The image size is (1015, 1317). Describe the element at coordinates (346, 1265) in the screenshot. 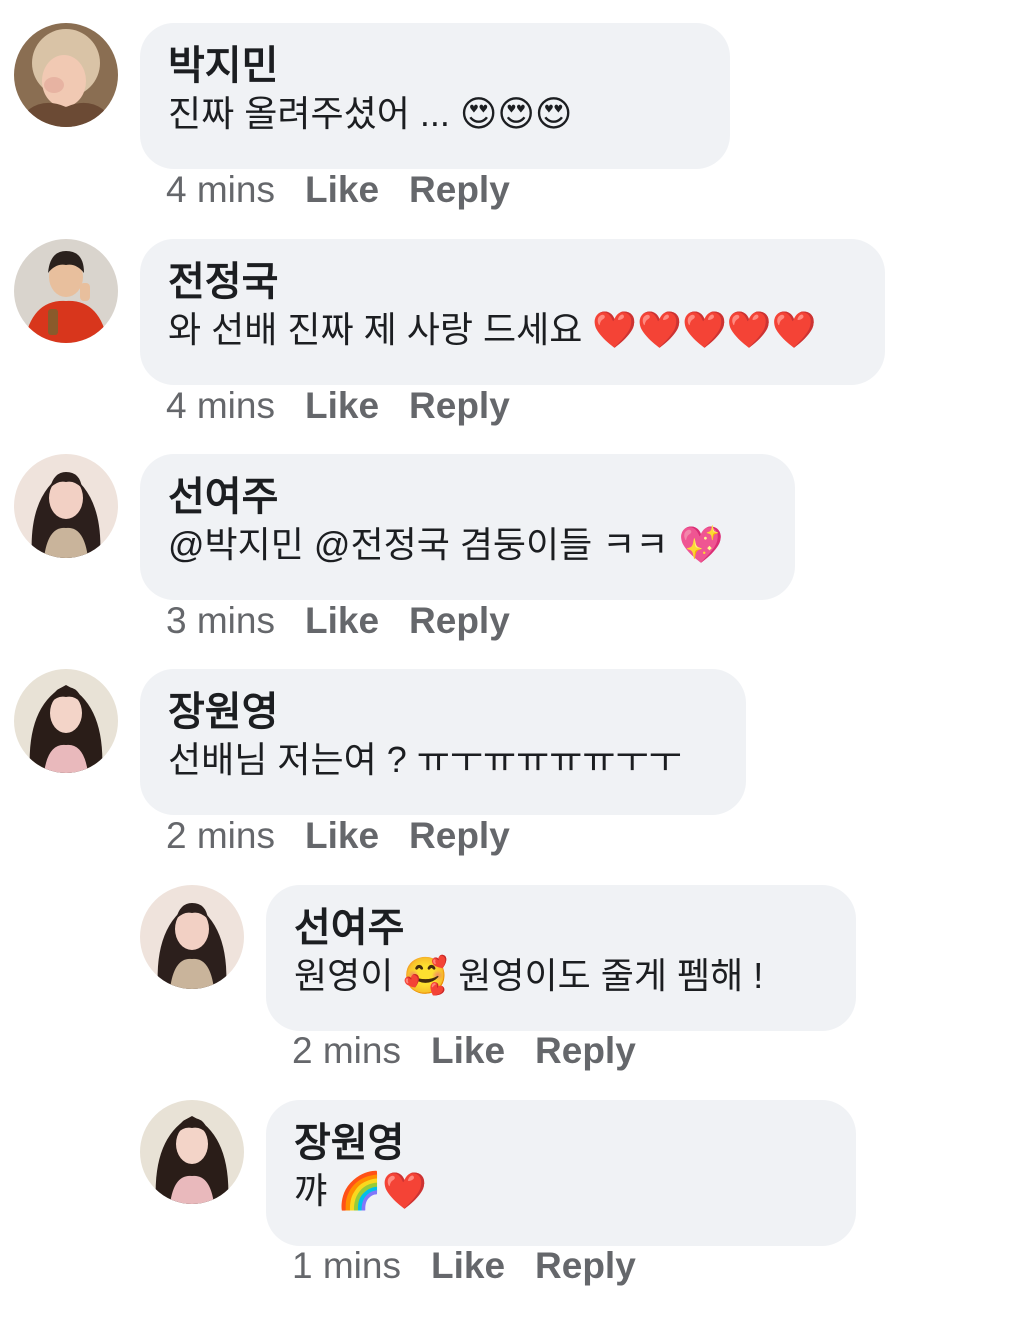

I see `comment-time: 1 mins` at that location.